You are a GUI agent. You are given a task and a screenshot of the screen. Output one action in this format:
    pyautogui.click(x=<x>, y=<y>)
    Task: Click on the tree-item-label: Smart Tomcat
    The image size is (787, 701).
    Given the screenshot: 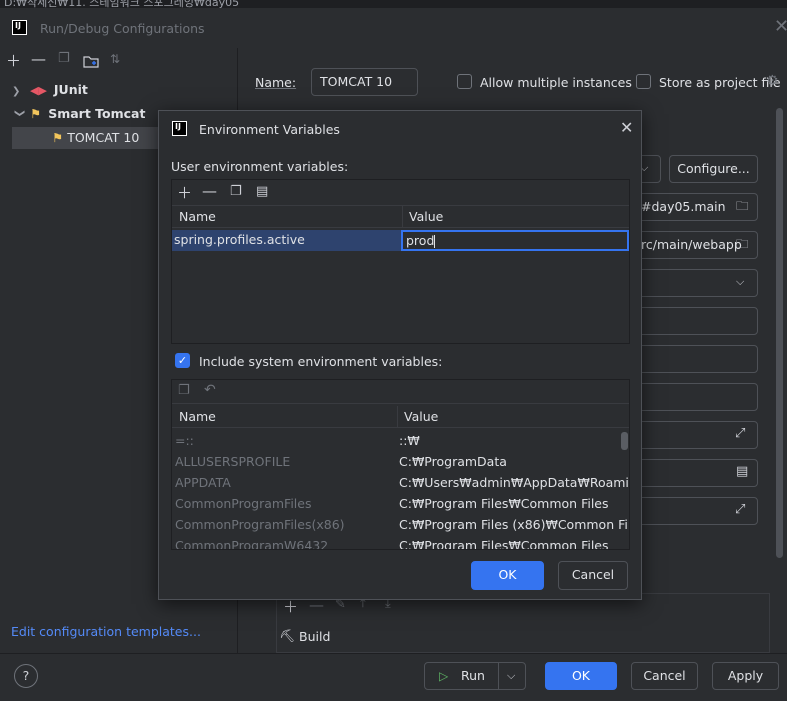 What is the action you would take?
    pyautogui.click(x=97, y=113)
    